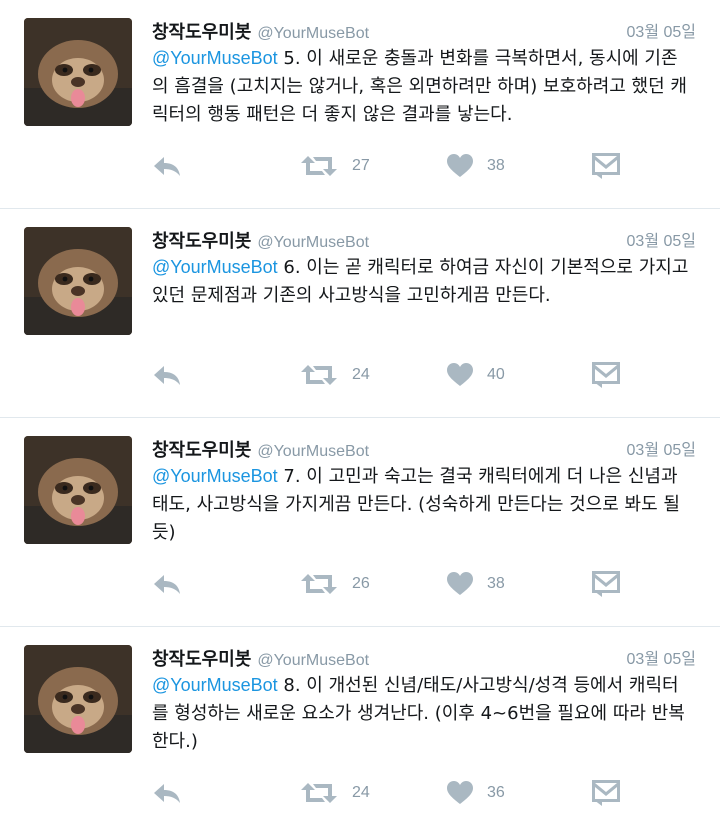  I want to click on like-count: 36, so click(496, 792).